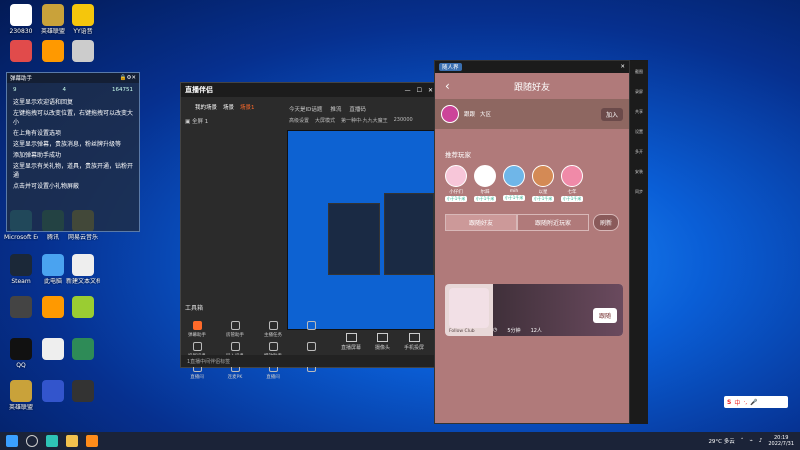 This screenshot has width=800, height=450. Describe the element at coordinates (123, 78) in the screenshot. I see `lock-icon: 🔒` at that location.